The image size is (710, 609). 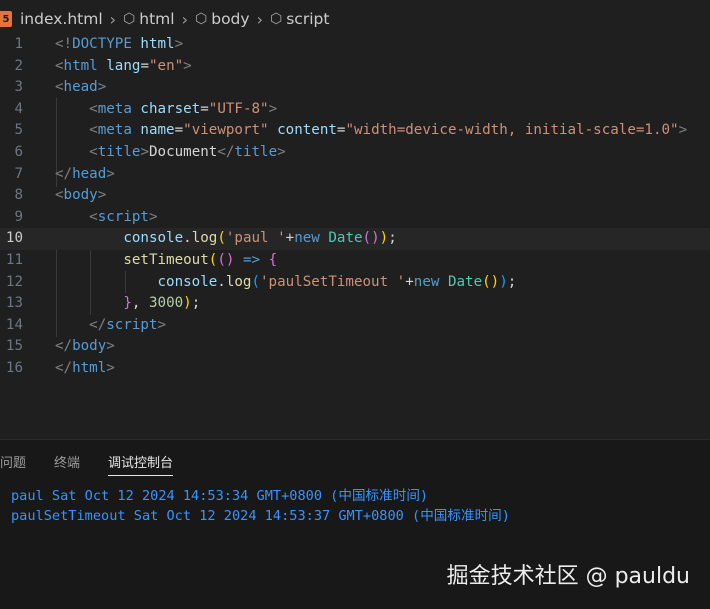 I want to click on code-token: 'paulSetTimeout ', so click(x=333, y=281).